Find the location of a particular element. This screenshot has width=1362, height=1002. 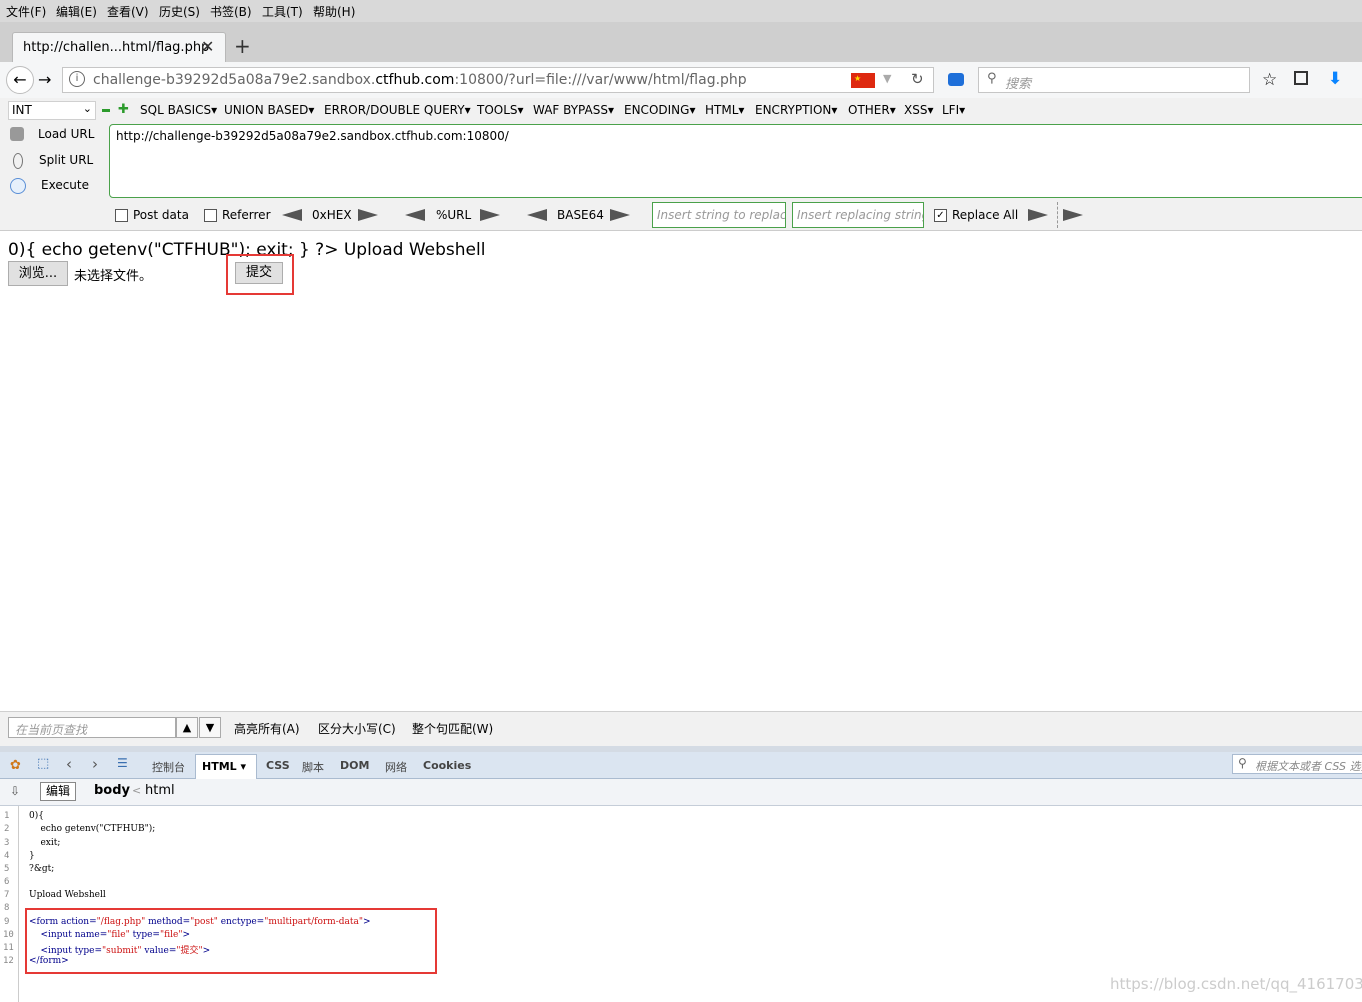

match-case-option: 区分大小写(C) is located at coordinates (357, 728).